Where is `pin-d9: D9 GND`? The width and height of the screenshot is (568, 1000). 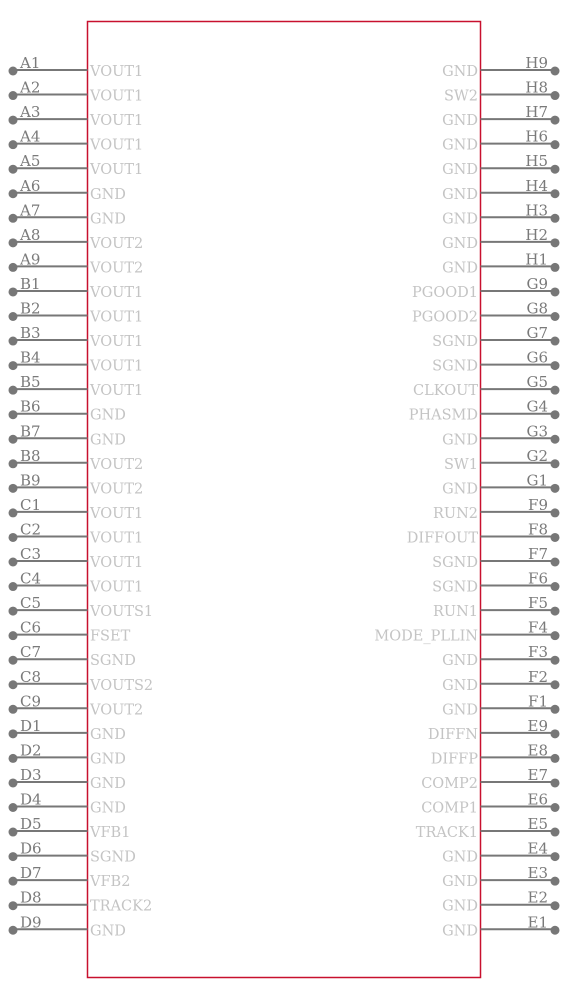
pin-d9: D9 GND is located at coordinates (67, 926).